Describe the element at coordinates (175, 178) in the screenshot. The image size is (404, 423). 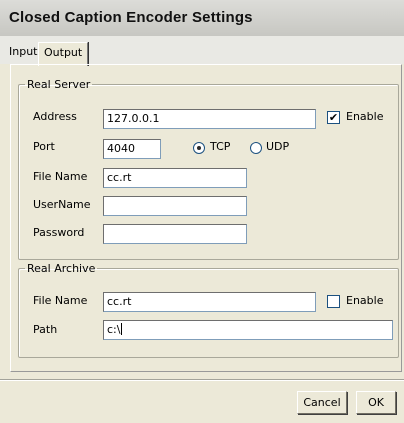
I see `server-filename-input: cc.rt` at that location.